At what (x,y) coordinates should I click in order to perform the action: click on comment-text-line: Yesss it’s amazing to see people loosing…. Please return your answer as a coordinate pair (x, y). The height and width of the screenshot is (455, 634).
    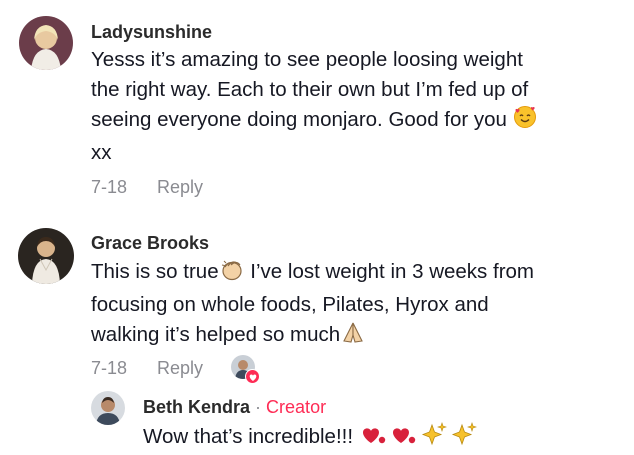
    Looking at the image, I should click on (307, 59).